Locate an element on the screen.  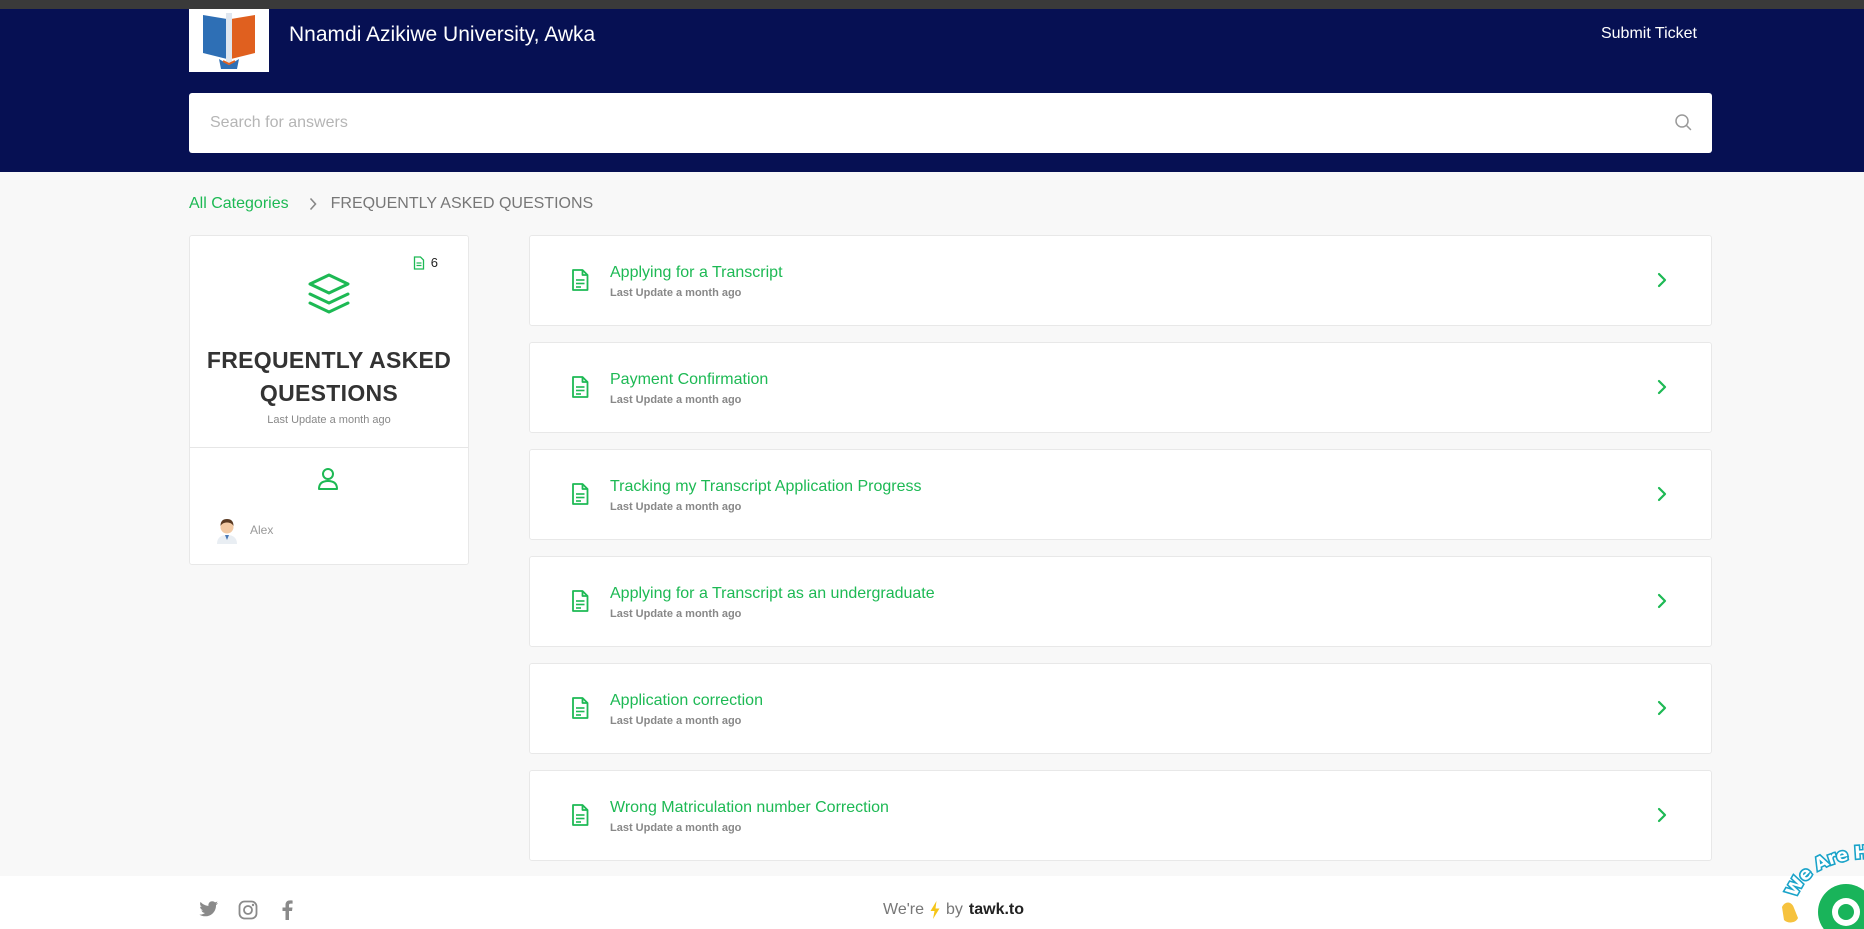
facebook-icon is located at coordinates (287, 910).